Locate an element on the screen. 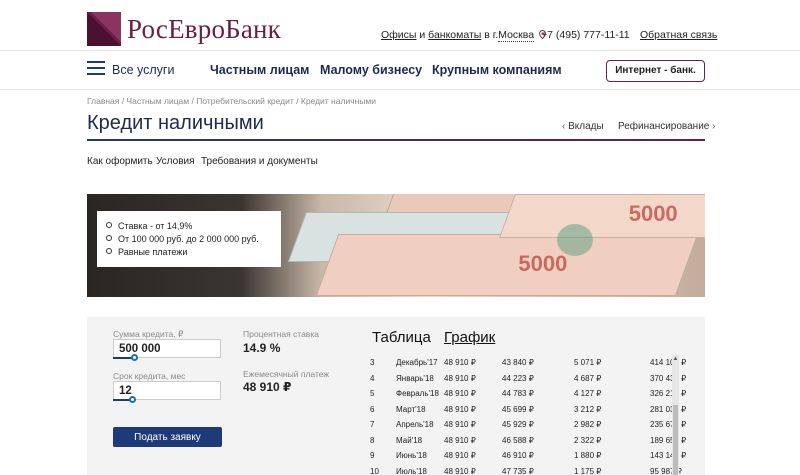 The width and height of the screenshot is (800, 475). row-principal: 46 588 ₽ is located at coordinates (518, 440).